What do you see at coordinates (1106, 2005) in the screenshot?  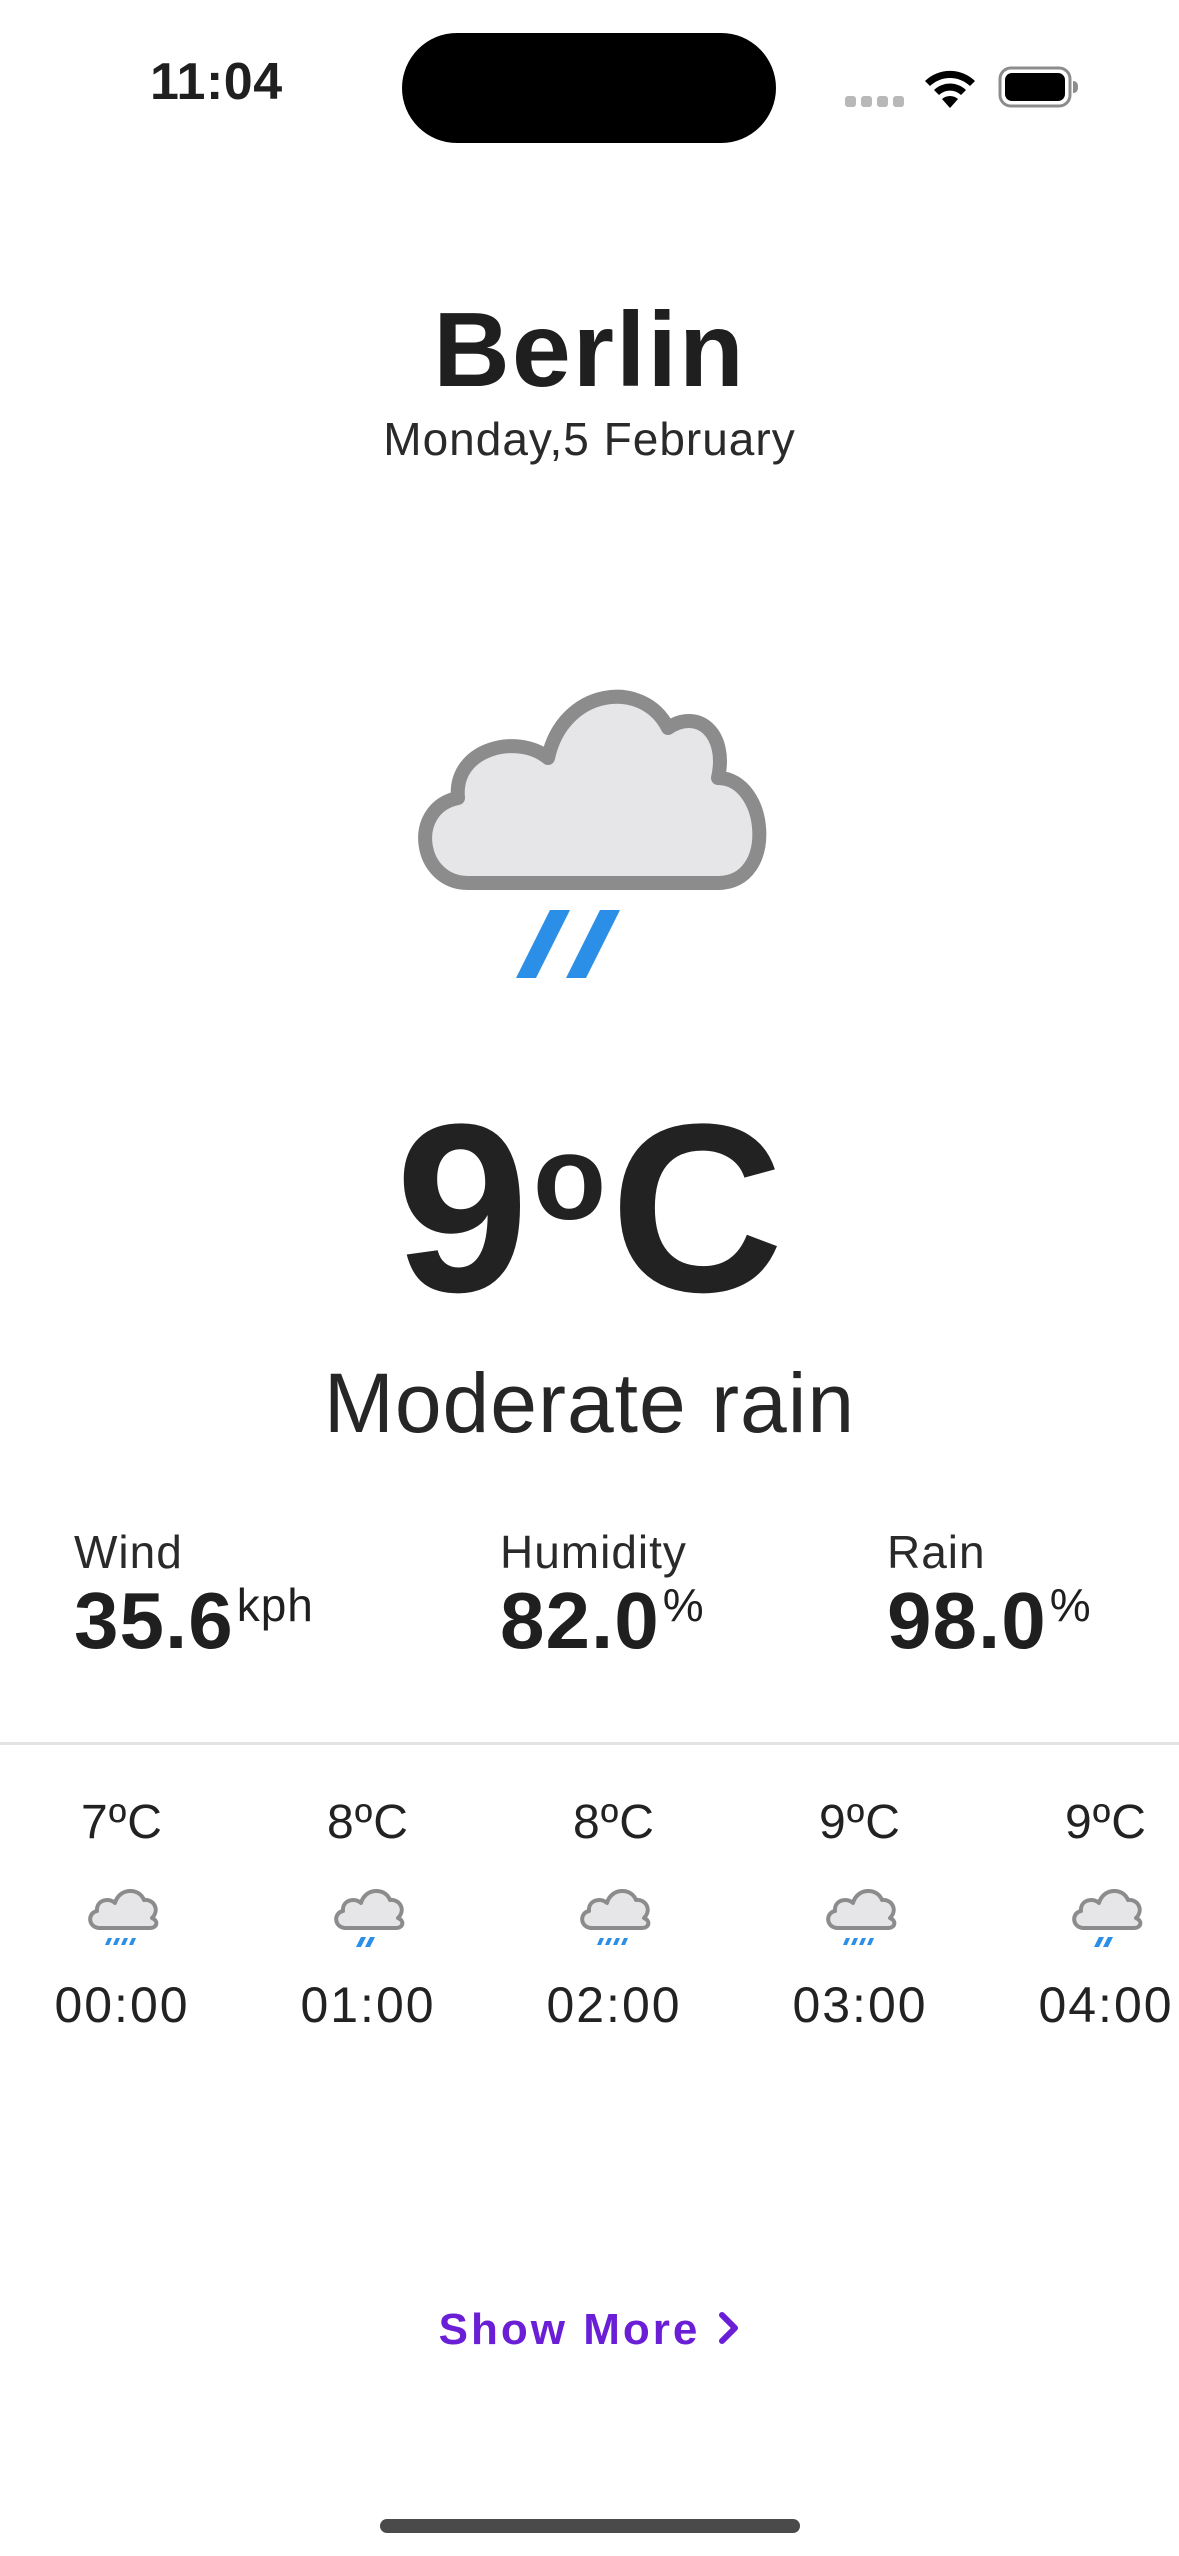 I see `hourly-time: 04:00` at bounding box center [1106, 2005].